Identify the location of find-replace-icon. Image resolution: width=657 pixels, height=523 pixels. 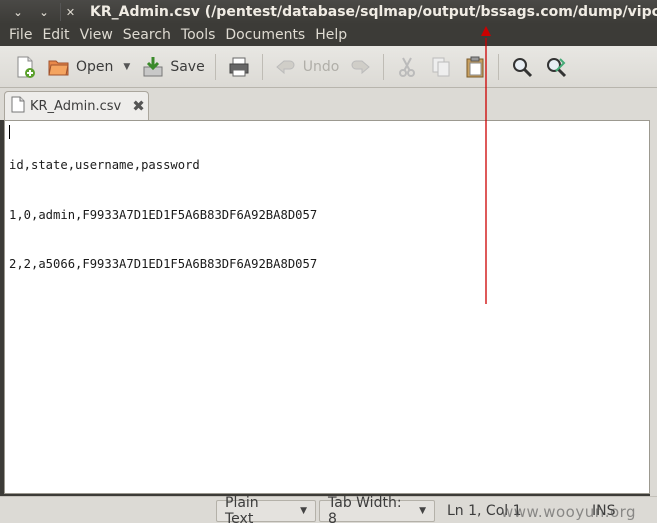
(556, 67).